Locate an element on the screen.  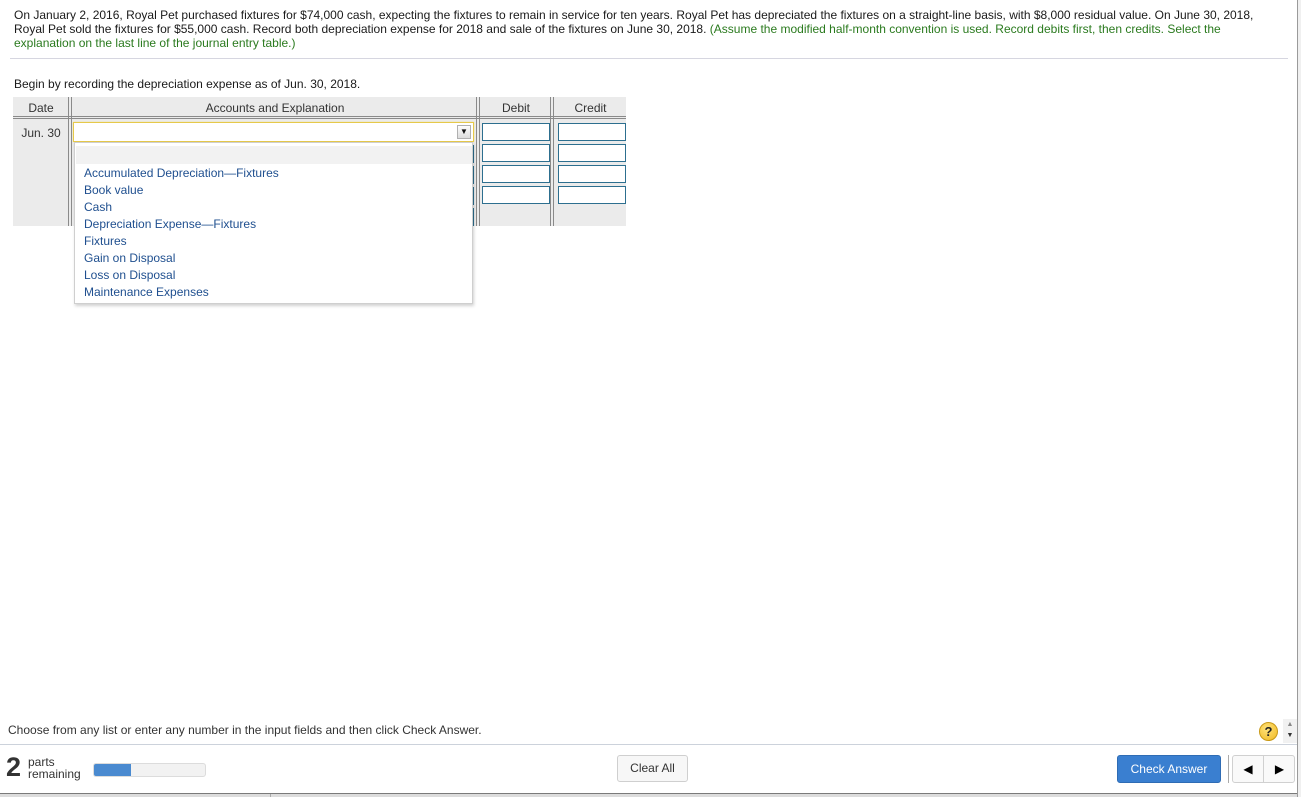
dropdown-option: Cash is located at coordinates (181, 207).